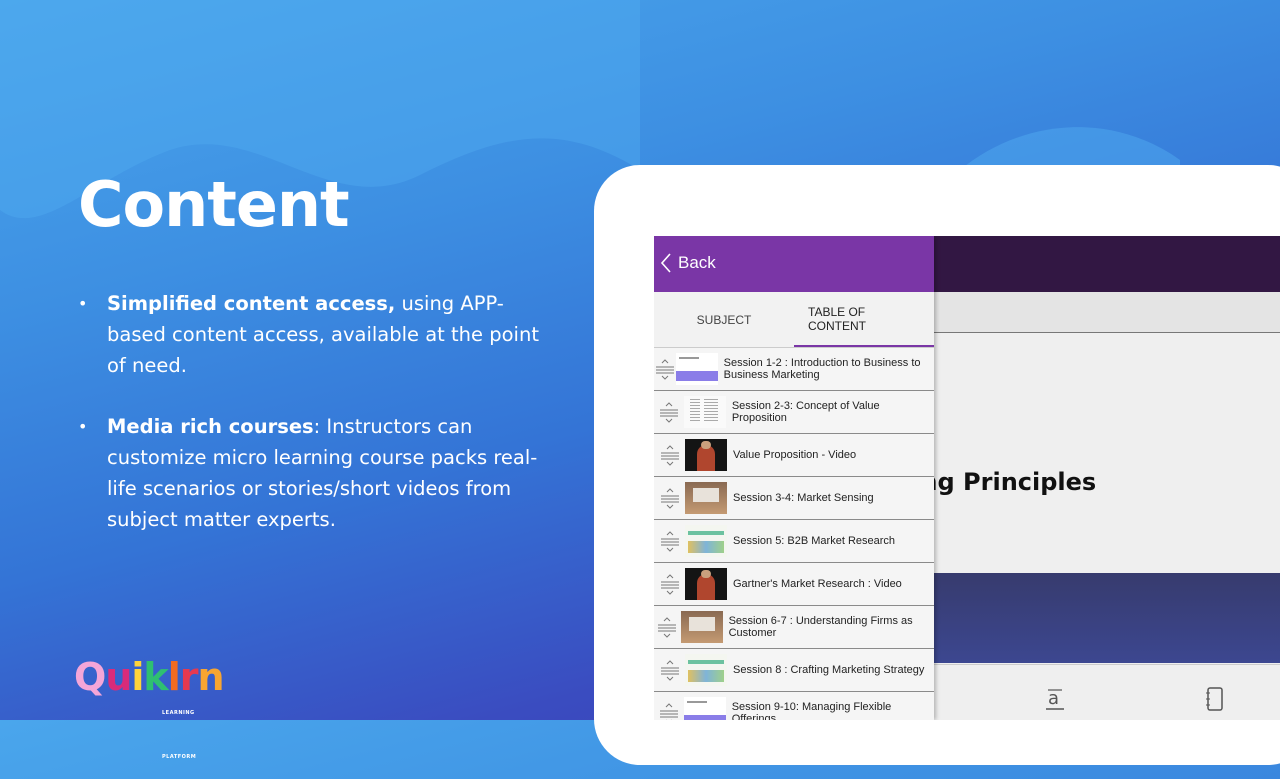  I want to click on tab-table-of-content: TABLE OF CONTENT, so click(864, 319).